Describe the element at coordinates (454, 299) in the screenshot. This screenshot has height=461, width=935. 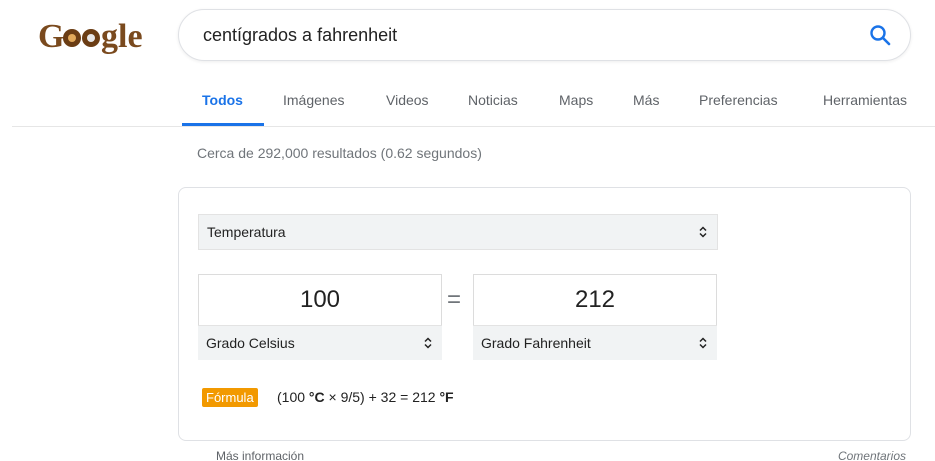
I see `equals-sign: =` at that location.